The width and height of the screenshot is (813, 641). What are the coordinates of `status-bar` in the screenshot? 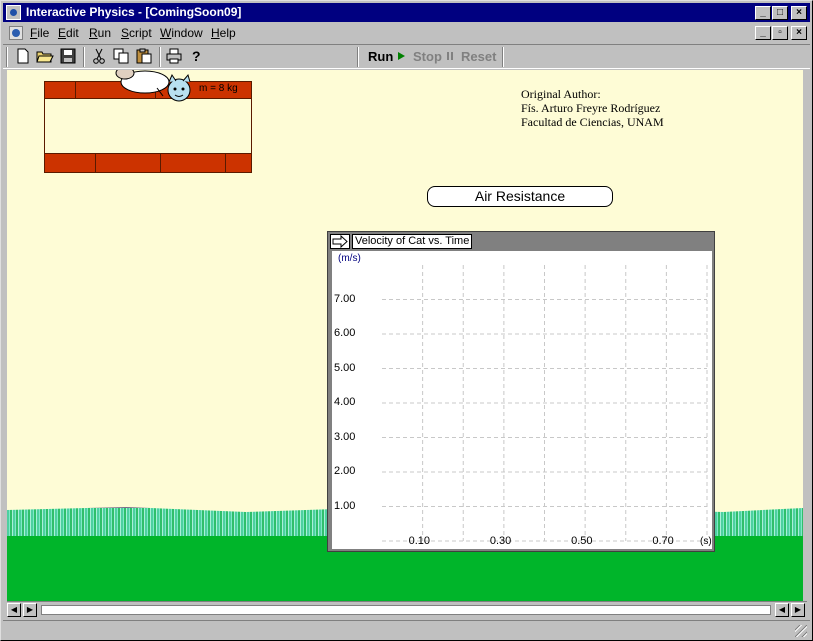 It's located at (406, 630).